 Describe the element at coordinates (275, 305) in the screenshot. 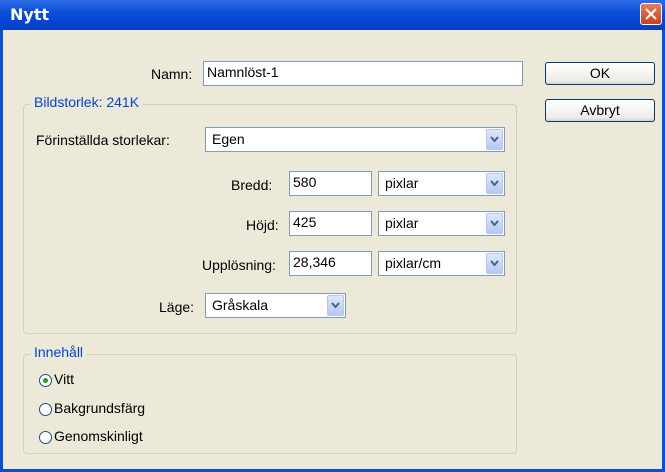

I see `mode-select: Gråskala` at that location.